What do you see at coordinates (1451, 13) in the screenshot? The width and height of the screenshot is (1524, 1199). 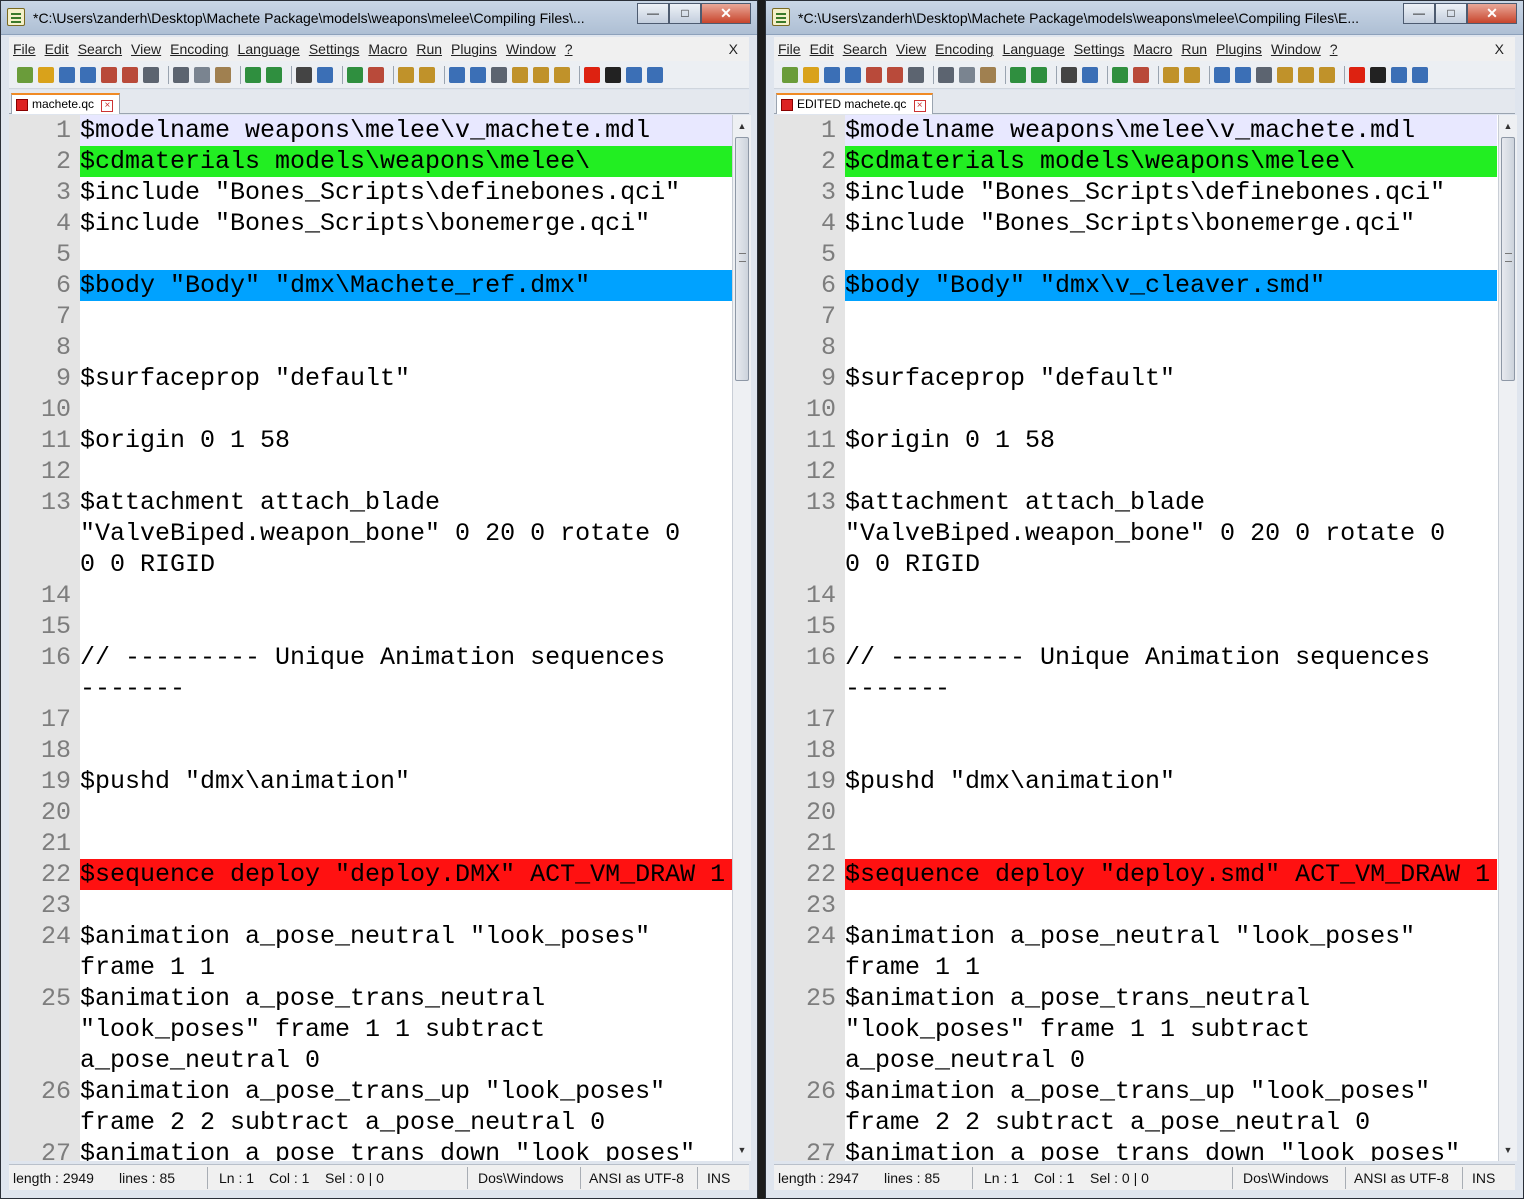 I see `maximize-button: □` at bounding box center [1451, 13].